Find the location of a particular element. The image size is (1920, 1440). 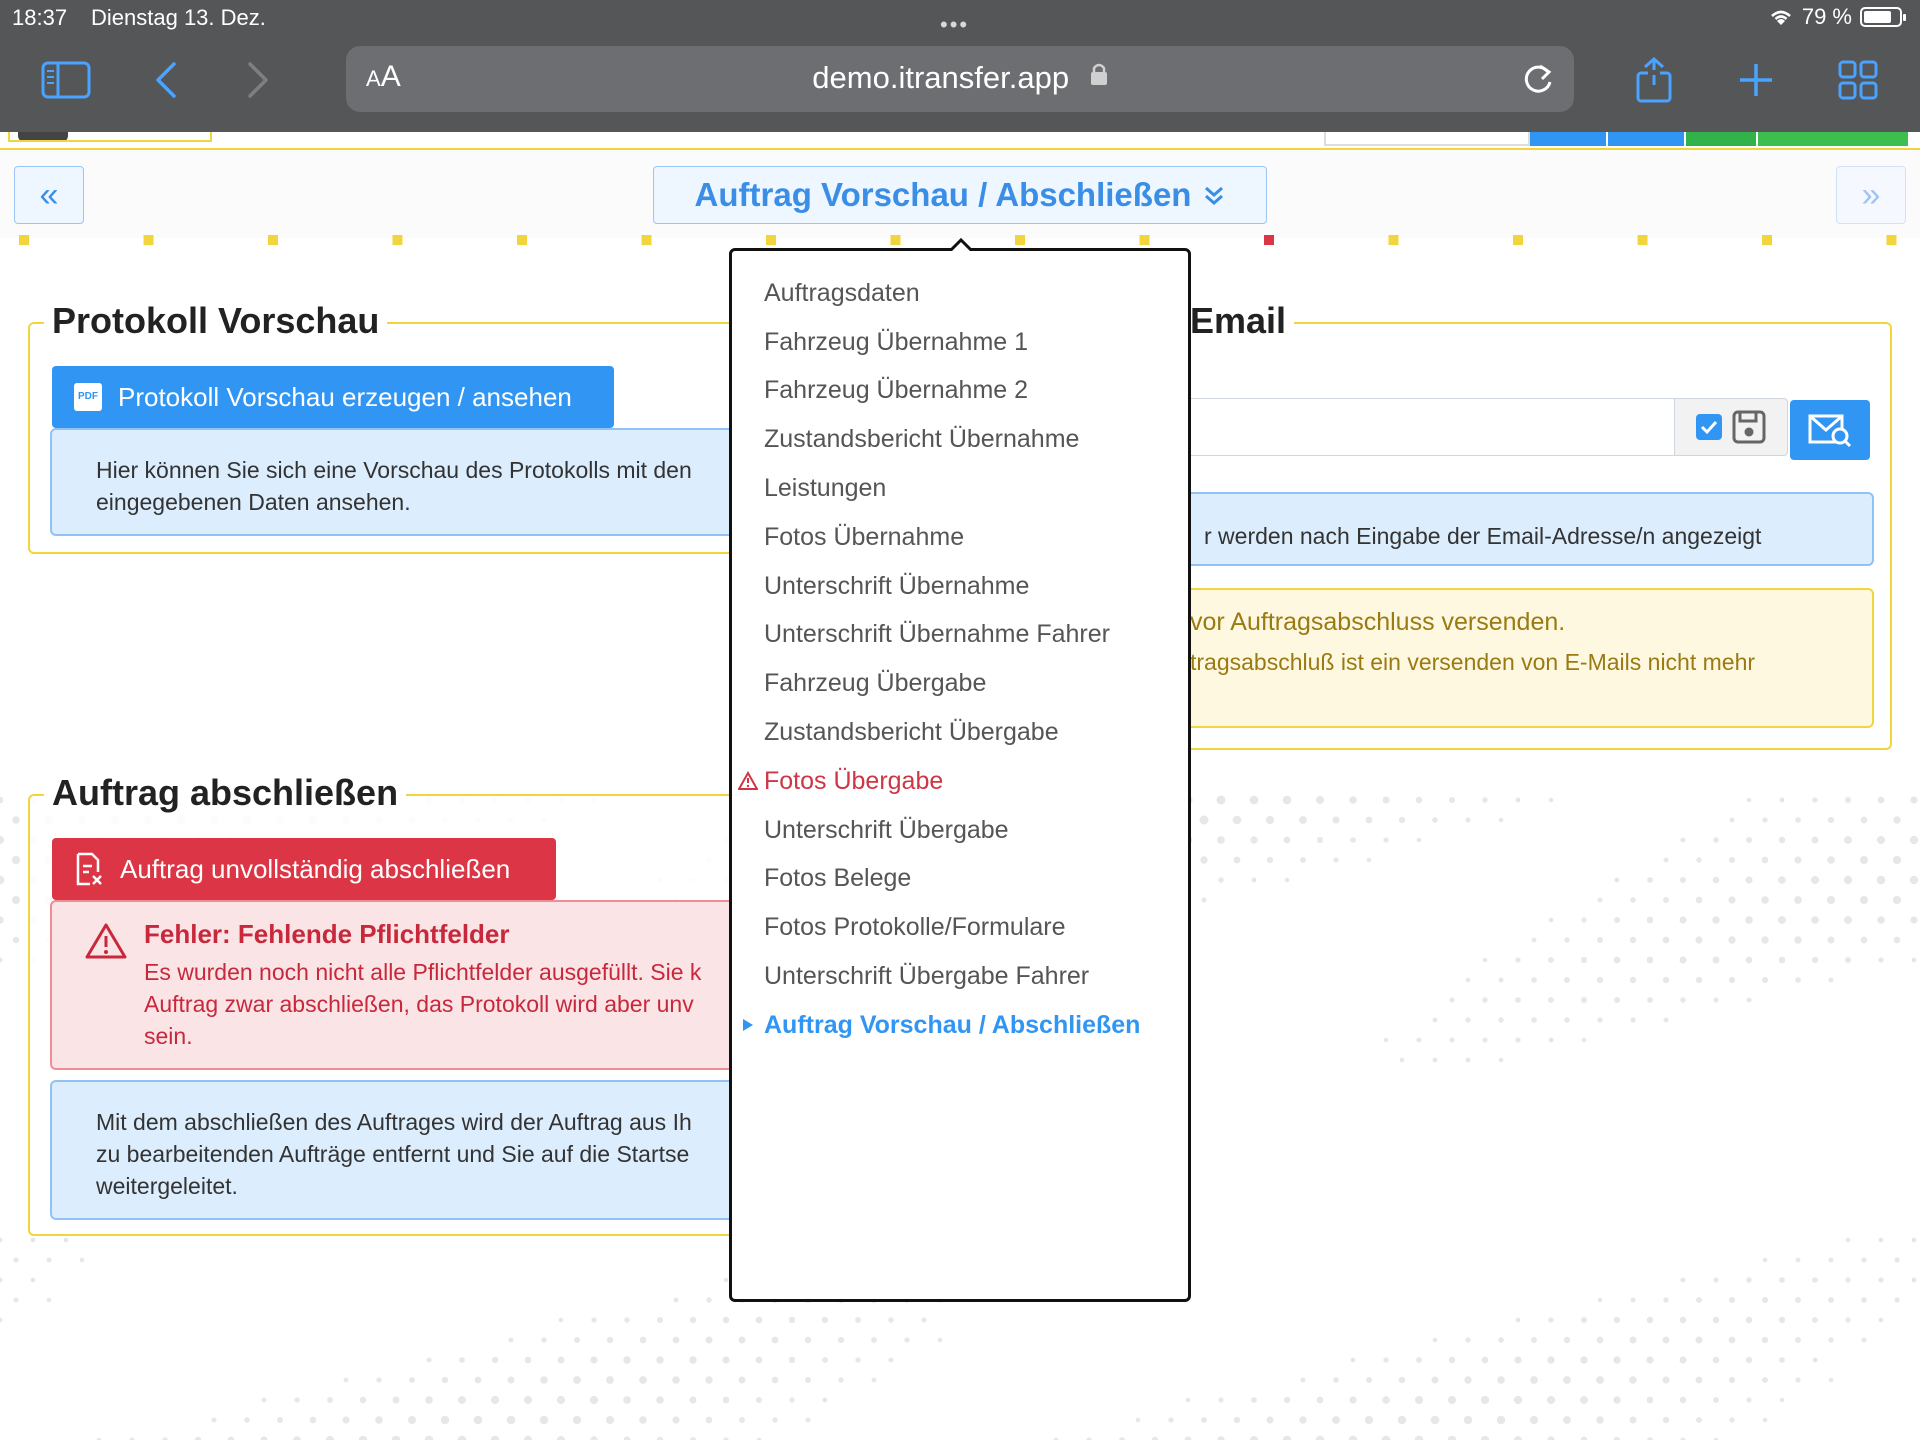

back-icon is located at coordinates (166, 80).